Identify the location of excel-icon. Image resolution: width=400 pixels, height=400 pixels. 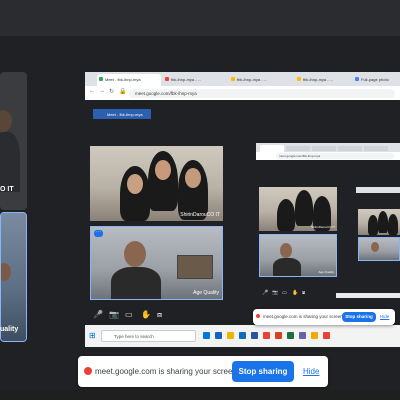
(290, 335).